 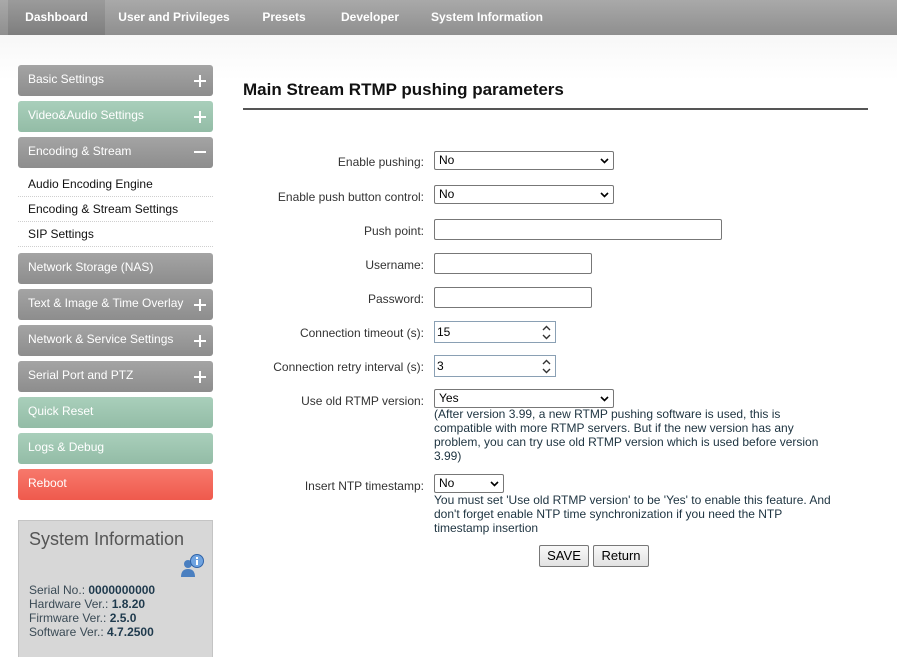 I want to click on enable-pushing-select: No, so click(x=524, y=160).